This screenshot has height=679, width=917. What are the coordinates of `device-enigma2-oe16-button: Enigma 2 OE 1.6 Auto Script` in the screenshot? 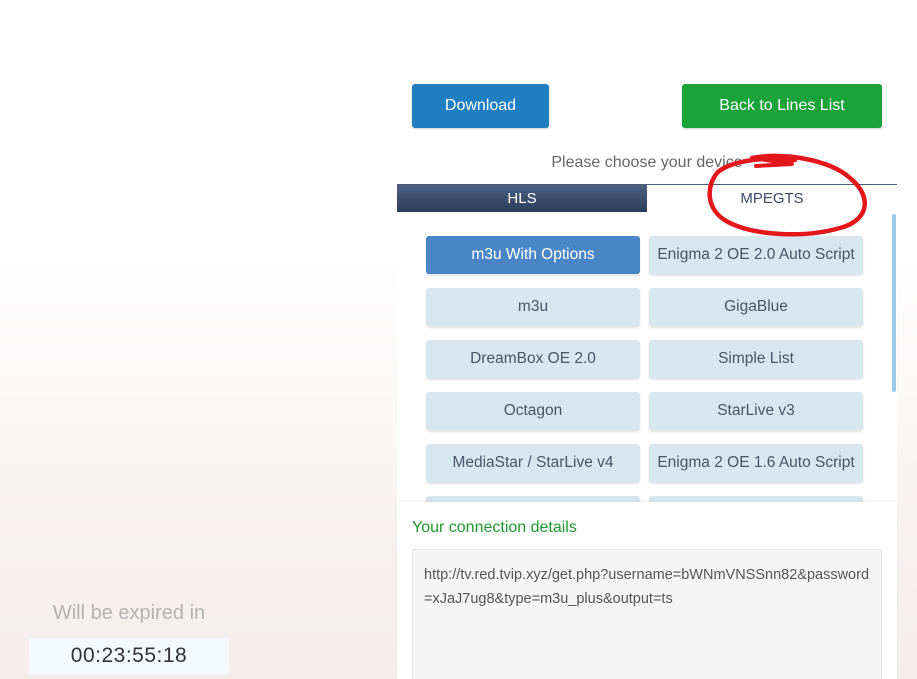 It's located at (756, 463).